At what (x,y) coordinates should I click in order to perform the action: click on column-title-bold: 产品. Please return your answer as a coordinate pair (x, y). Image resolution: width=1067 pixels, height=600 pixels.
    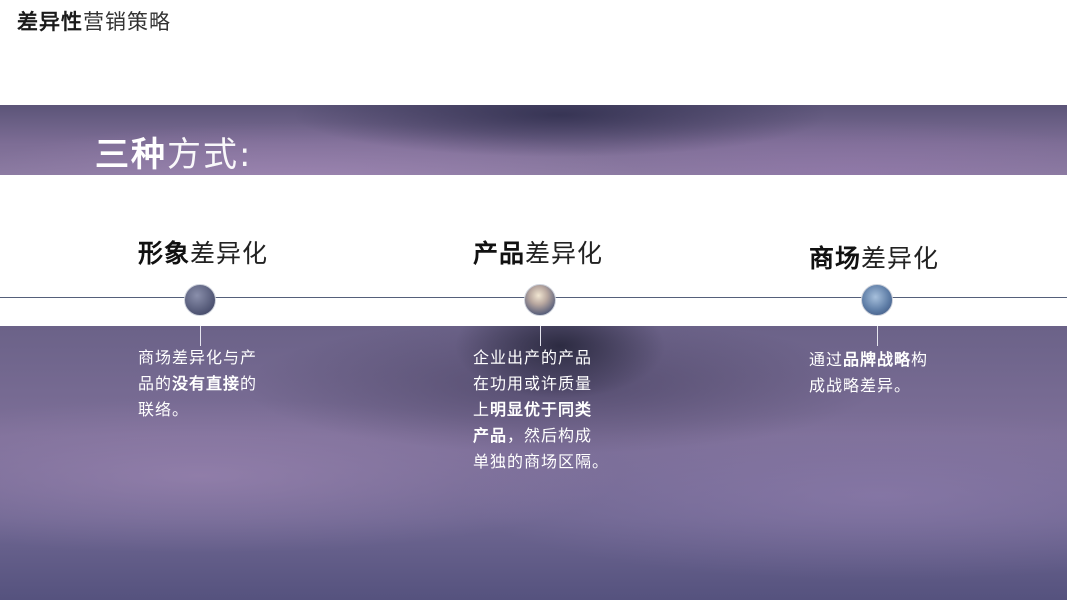
    Looking at the image, I should click on (499, 253).